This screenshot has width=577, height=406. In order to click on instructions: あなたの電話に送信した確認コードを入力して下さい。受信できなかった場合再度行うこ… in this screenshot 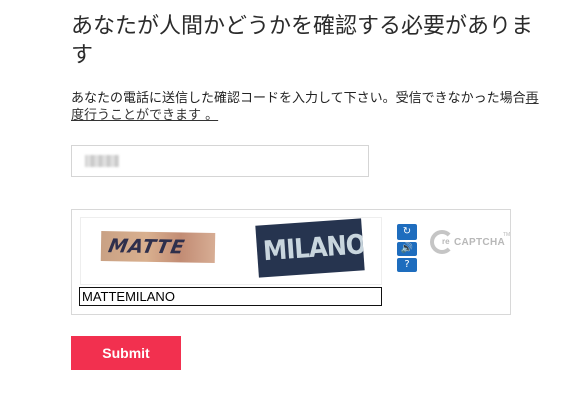, I will do `click(306, 107)`.